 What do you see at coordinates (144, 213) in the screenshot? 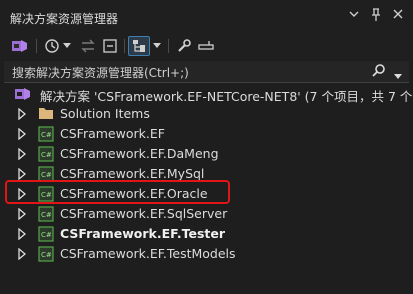
I see `tree-item-label: CSFramework.EF.SqlServer` at bounding box center [144, 213].